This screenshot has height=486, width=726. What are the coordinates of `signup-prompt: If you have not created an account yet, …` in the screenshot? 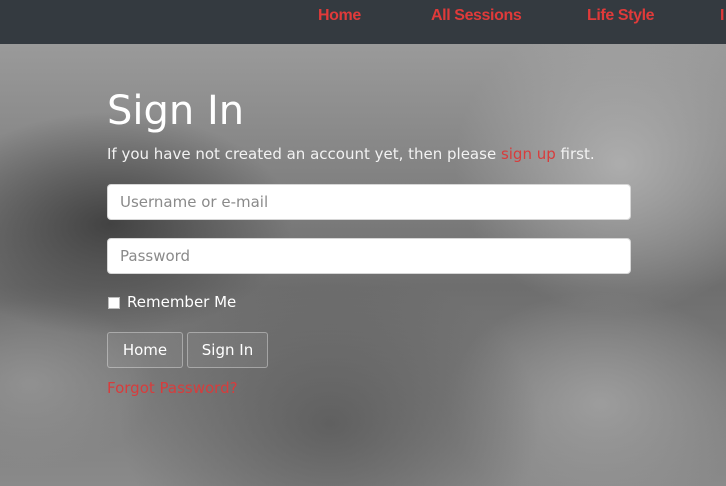 It's located at (351, 154).